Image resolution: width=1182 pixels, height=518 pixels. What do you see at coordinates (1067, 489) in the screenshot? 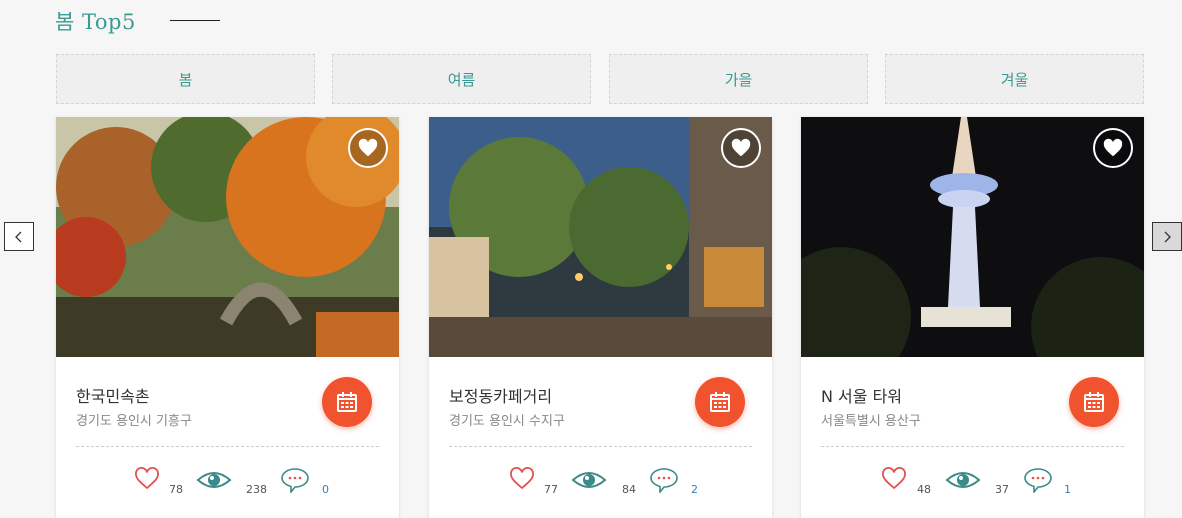
I see `comment-count: 1` at bounding box center [1067, 489].